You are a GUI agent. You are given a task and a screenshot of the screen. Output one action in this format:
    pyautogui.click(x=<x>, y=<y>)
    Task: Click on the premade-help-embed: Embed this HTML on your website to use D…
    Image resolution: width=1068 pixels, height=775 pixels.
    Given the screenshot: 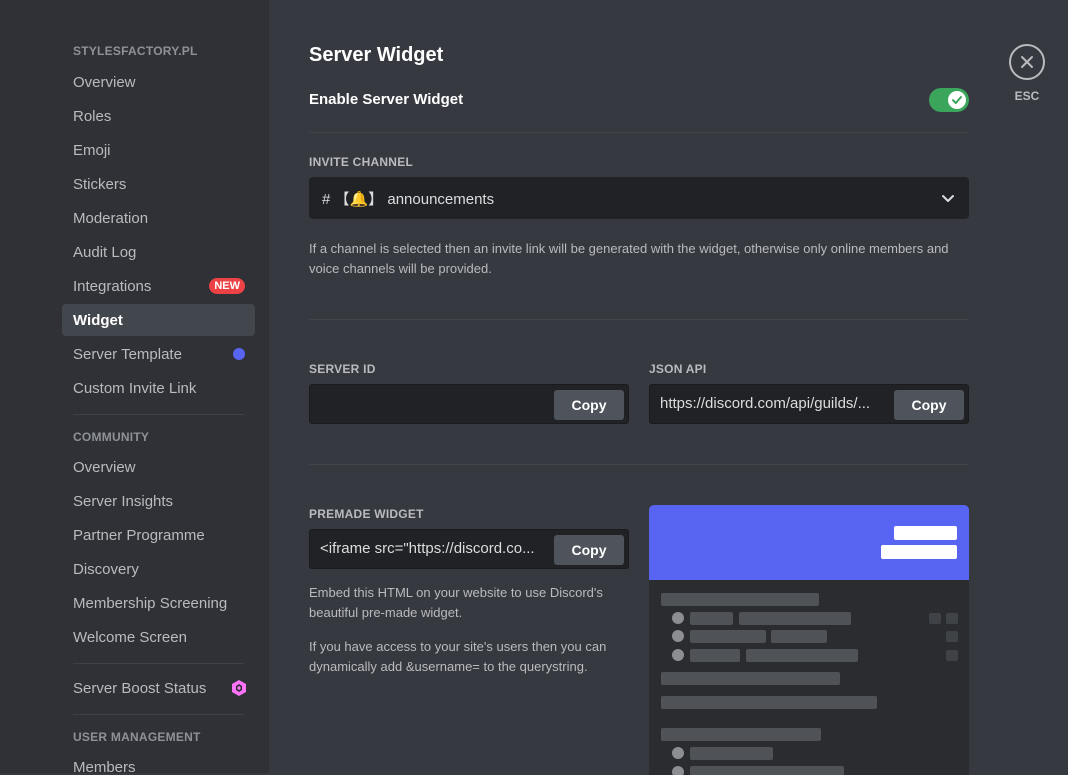 What is the action you would take?
    pyautogui.click(x=456, y=602)
    